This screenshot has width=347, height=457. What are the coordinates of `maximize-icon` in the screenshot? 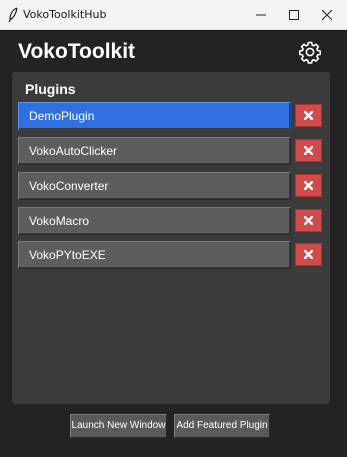 It's located at (293, 15).